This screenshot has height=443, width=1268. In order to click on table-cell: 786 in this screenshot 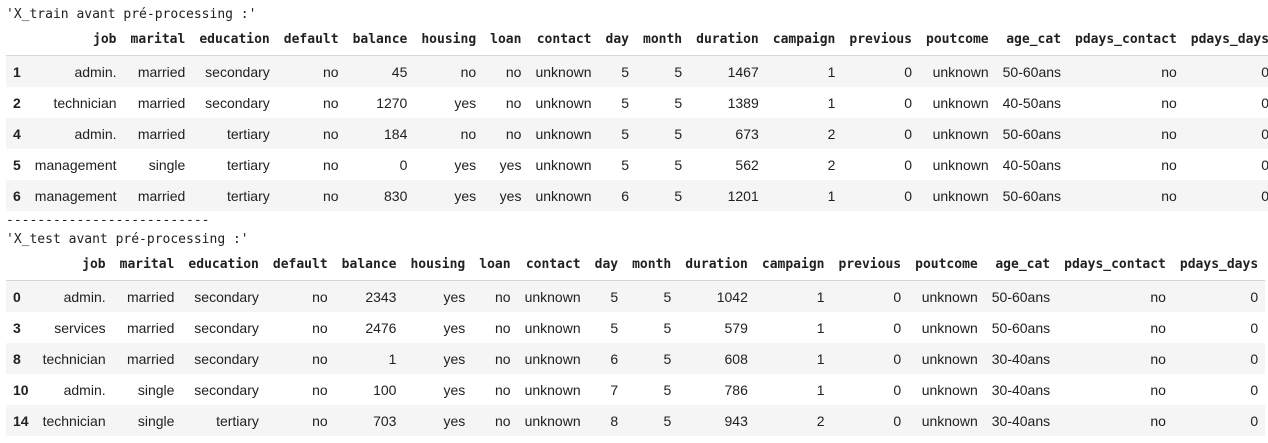, I will do `click(736, 389)`.